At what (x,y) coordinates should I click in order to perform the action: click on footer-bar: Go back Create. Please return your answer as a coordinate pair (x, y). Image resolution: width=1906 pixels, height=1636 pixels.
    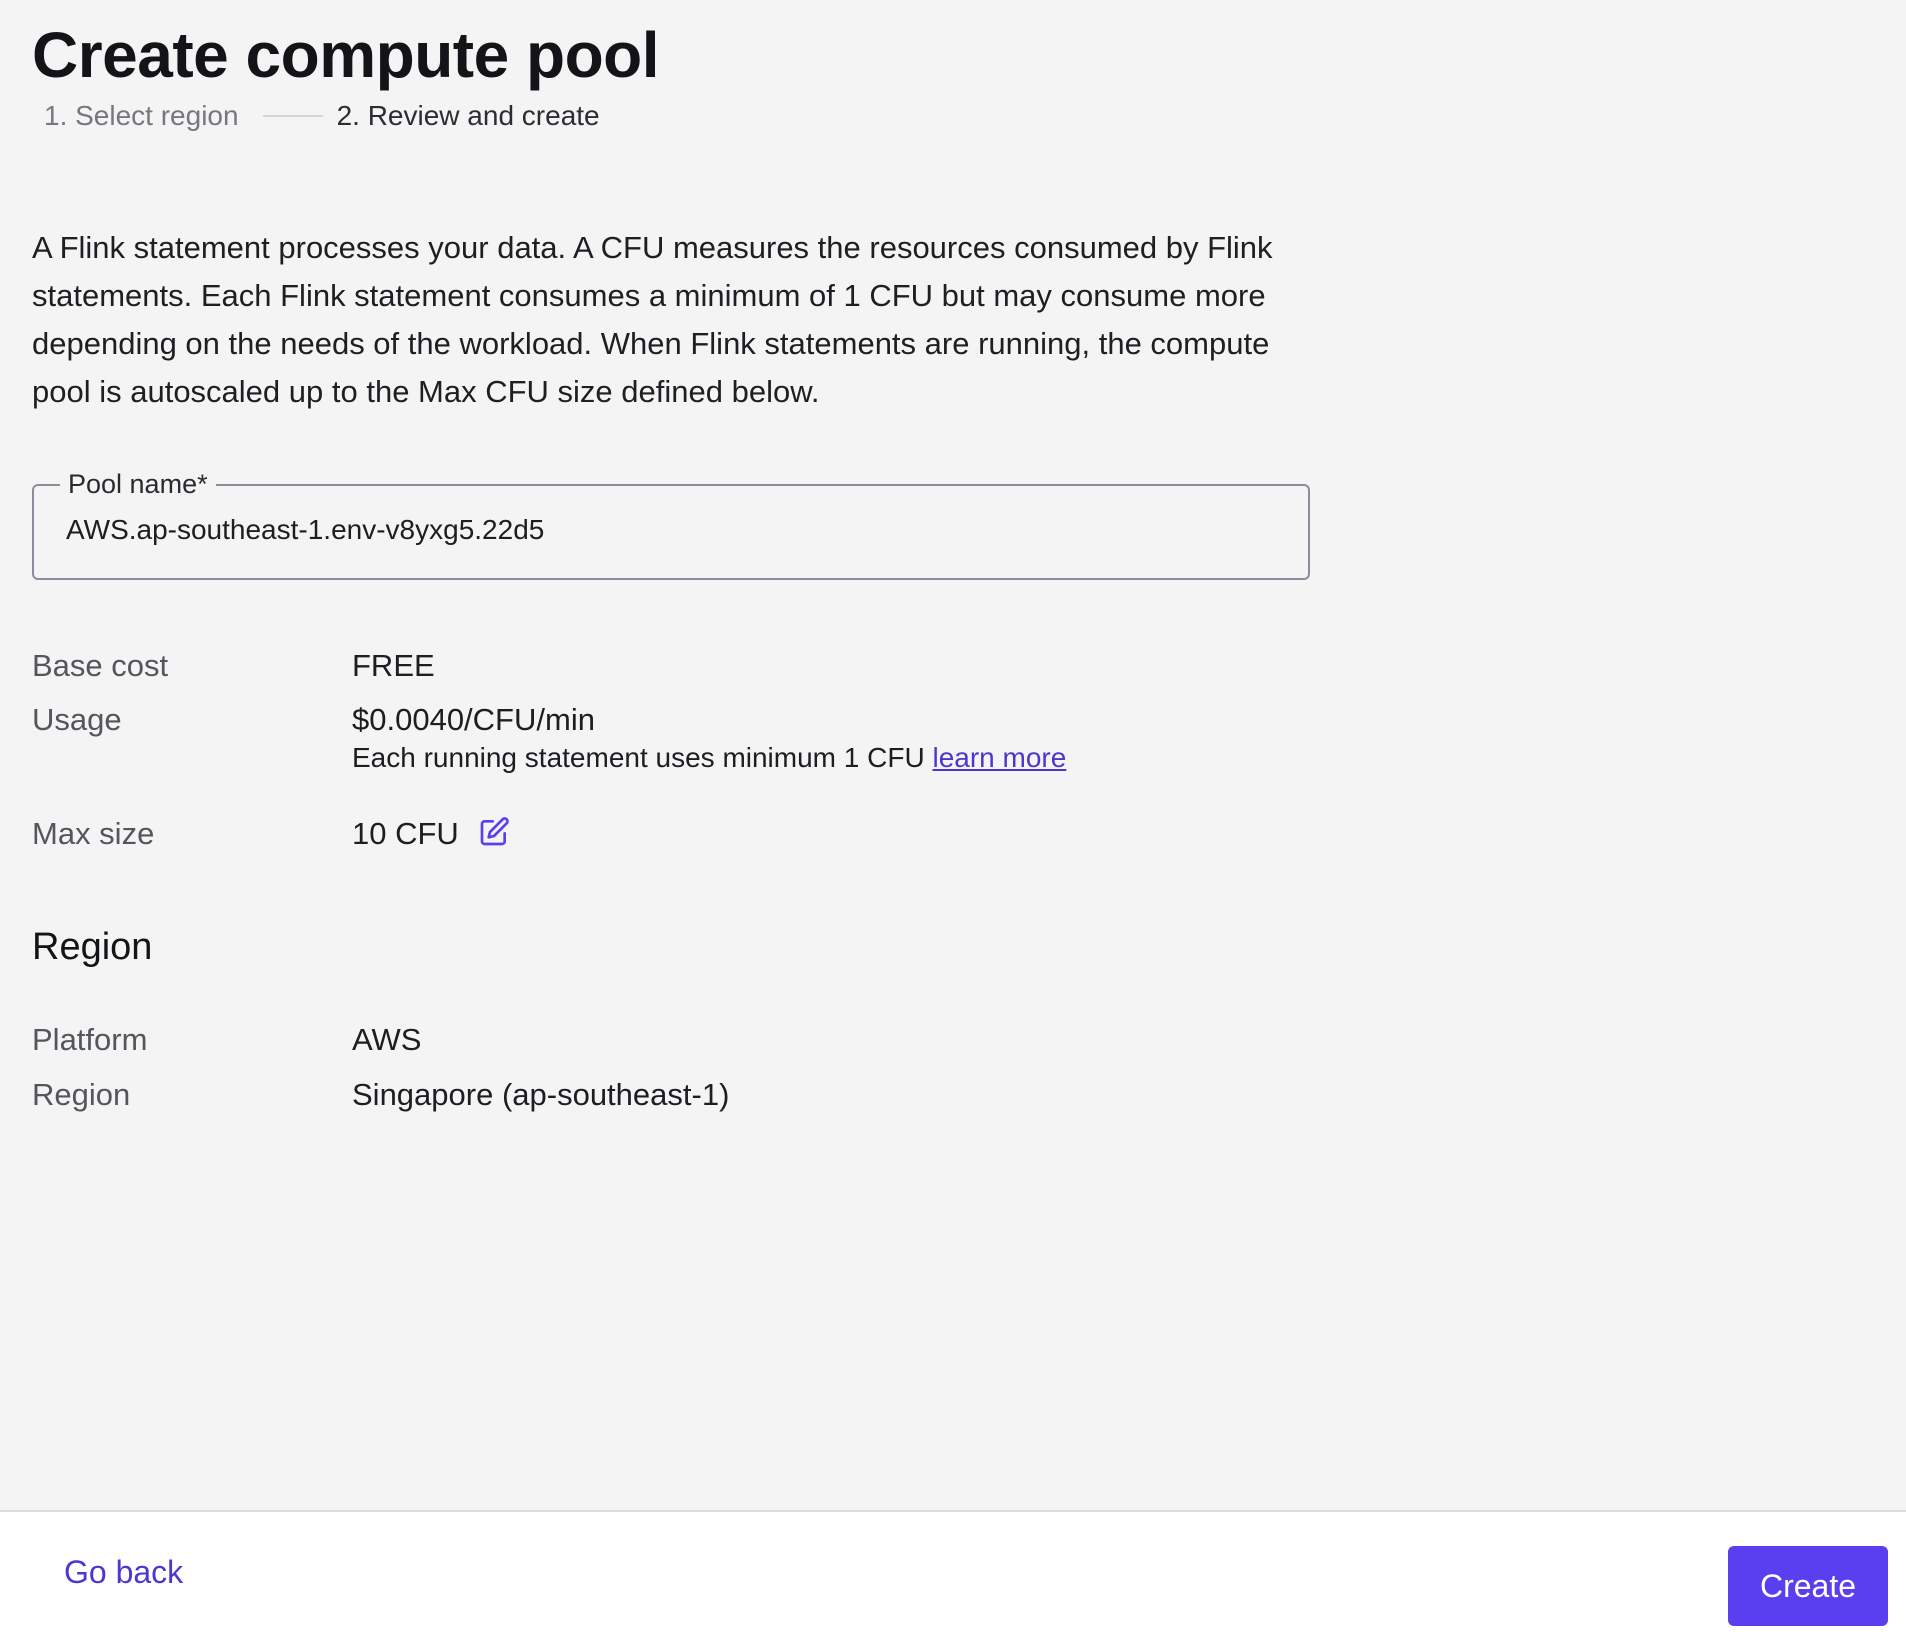
    Looking at the image, I should click on (953, 1573).